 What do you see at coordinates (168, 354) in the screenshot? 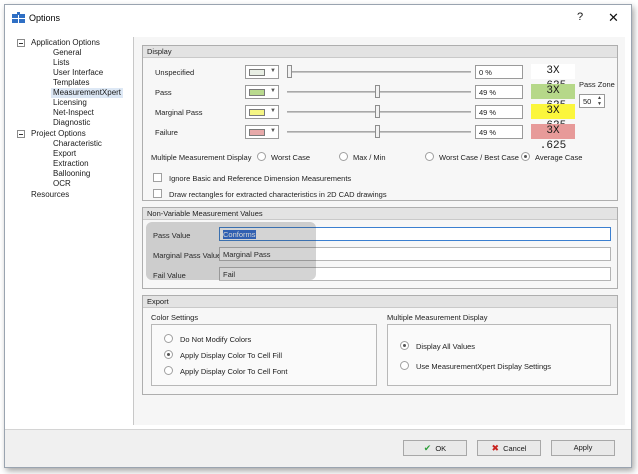
I see `radio-cell-fill` at bounding box center [168, 354].